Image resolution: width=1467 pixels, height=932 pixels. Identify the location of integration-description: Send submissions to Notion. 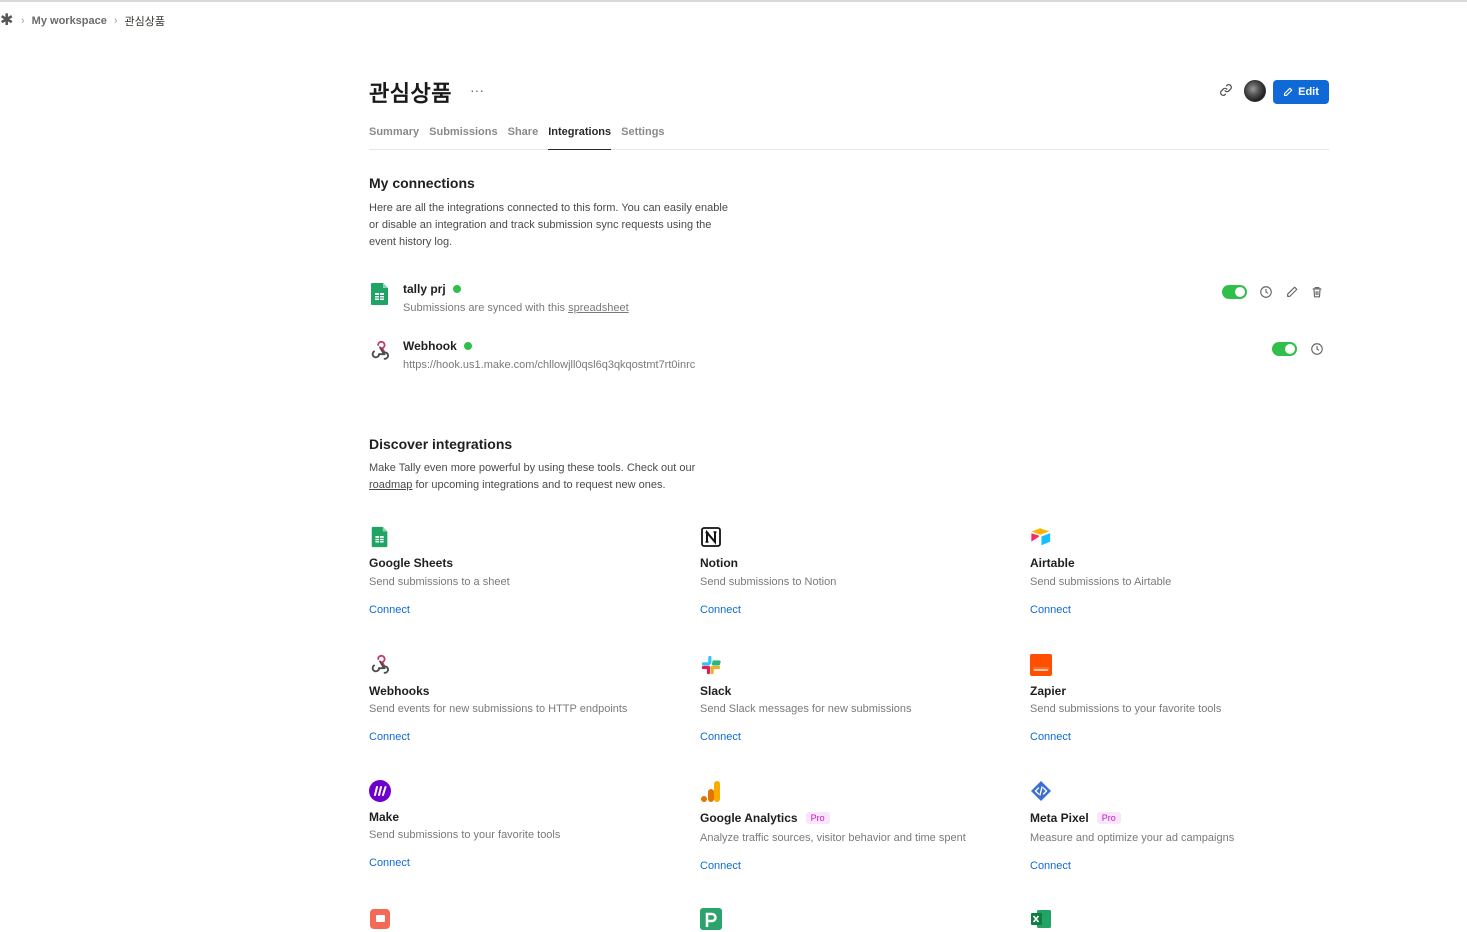
(768, 582).